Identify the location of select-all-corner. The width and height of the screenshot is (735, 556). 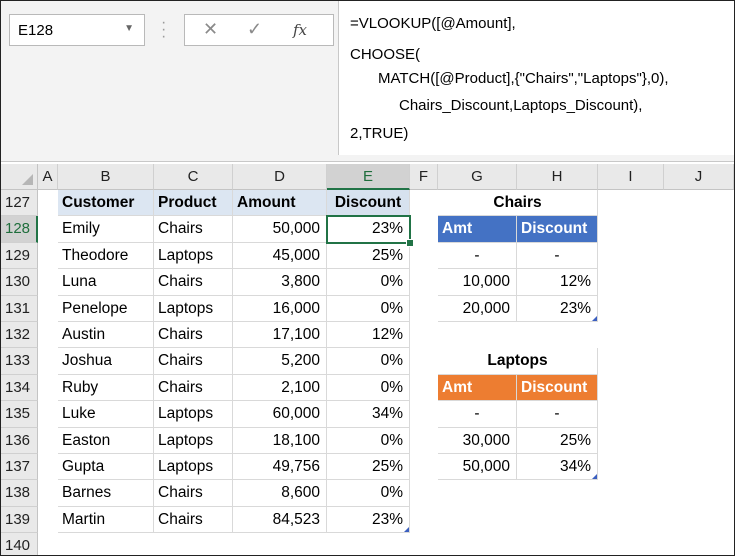
(19, 177).